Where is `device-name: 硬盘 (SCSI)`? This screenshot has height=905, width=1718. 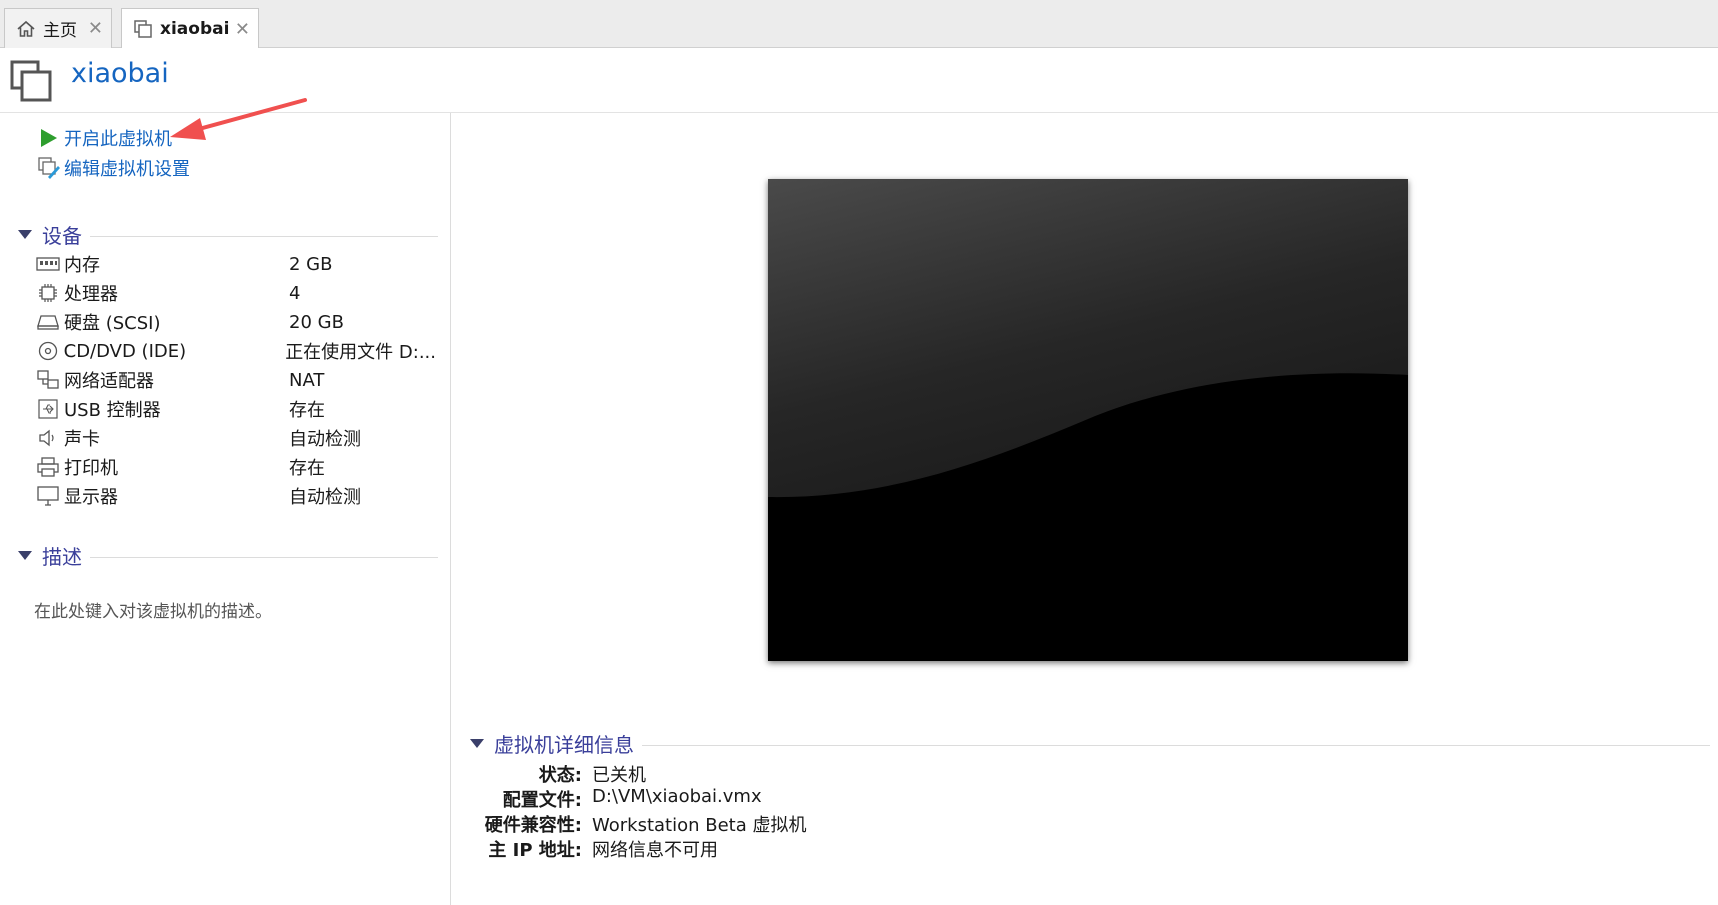
device-name: 硬盘 (SCSI) is located at coordinates (112, 323).